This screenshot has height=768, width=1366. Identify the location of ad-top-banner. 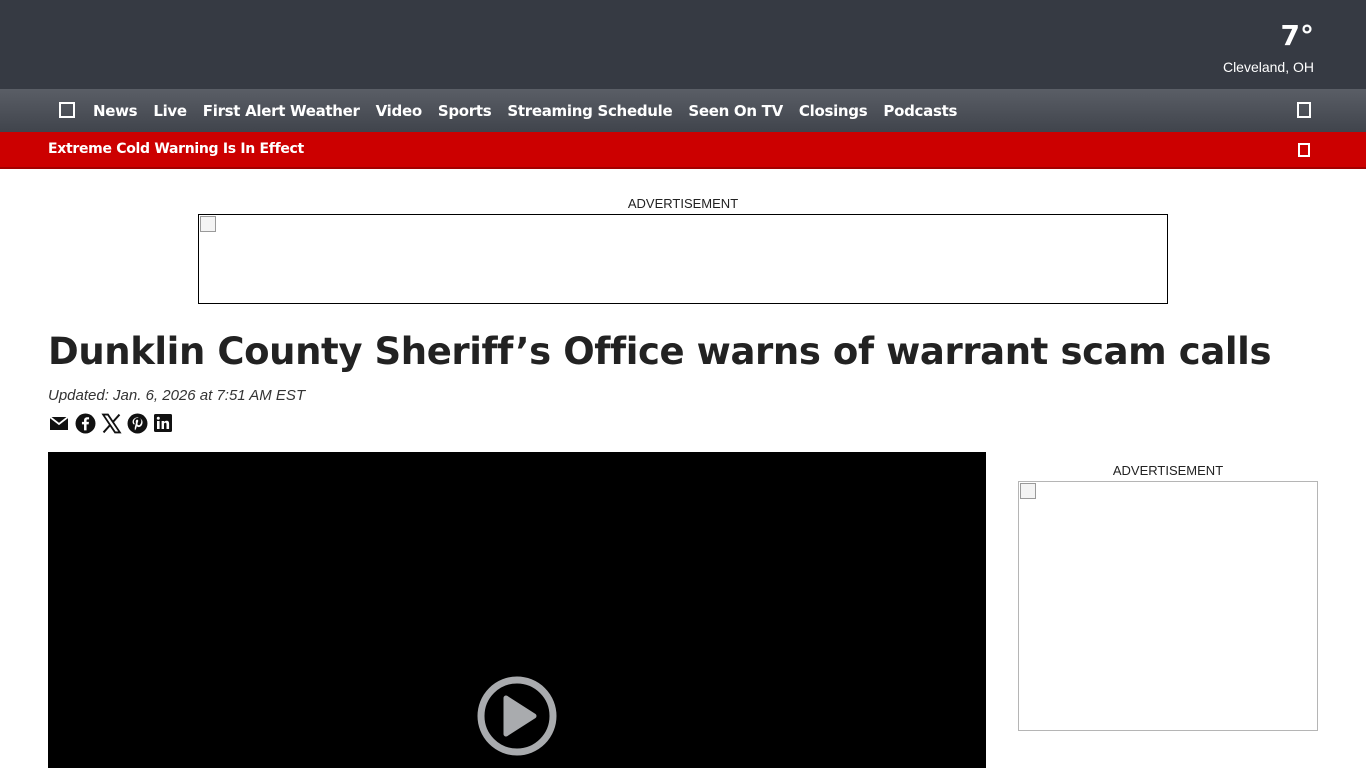
(683, 259).